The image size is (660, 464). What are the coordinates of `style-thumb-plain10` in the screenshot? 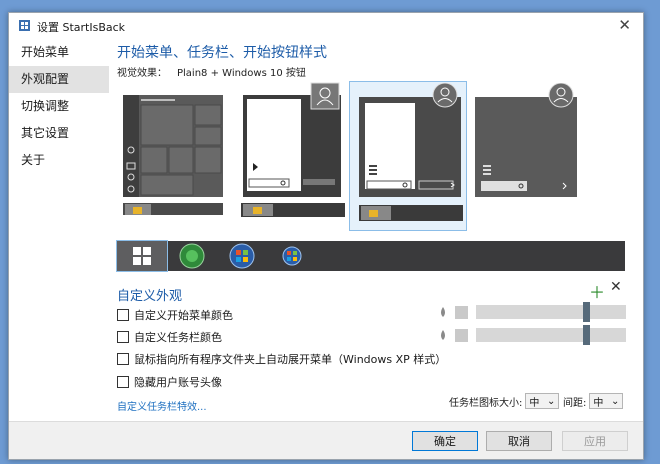 It's located at (527, 143).